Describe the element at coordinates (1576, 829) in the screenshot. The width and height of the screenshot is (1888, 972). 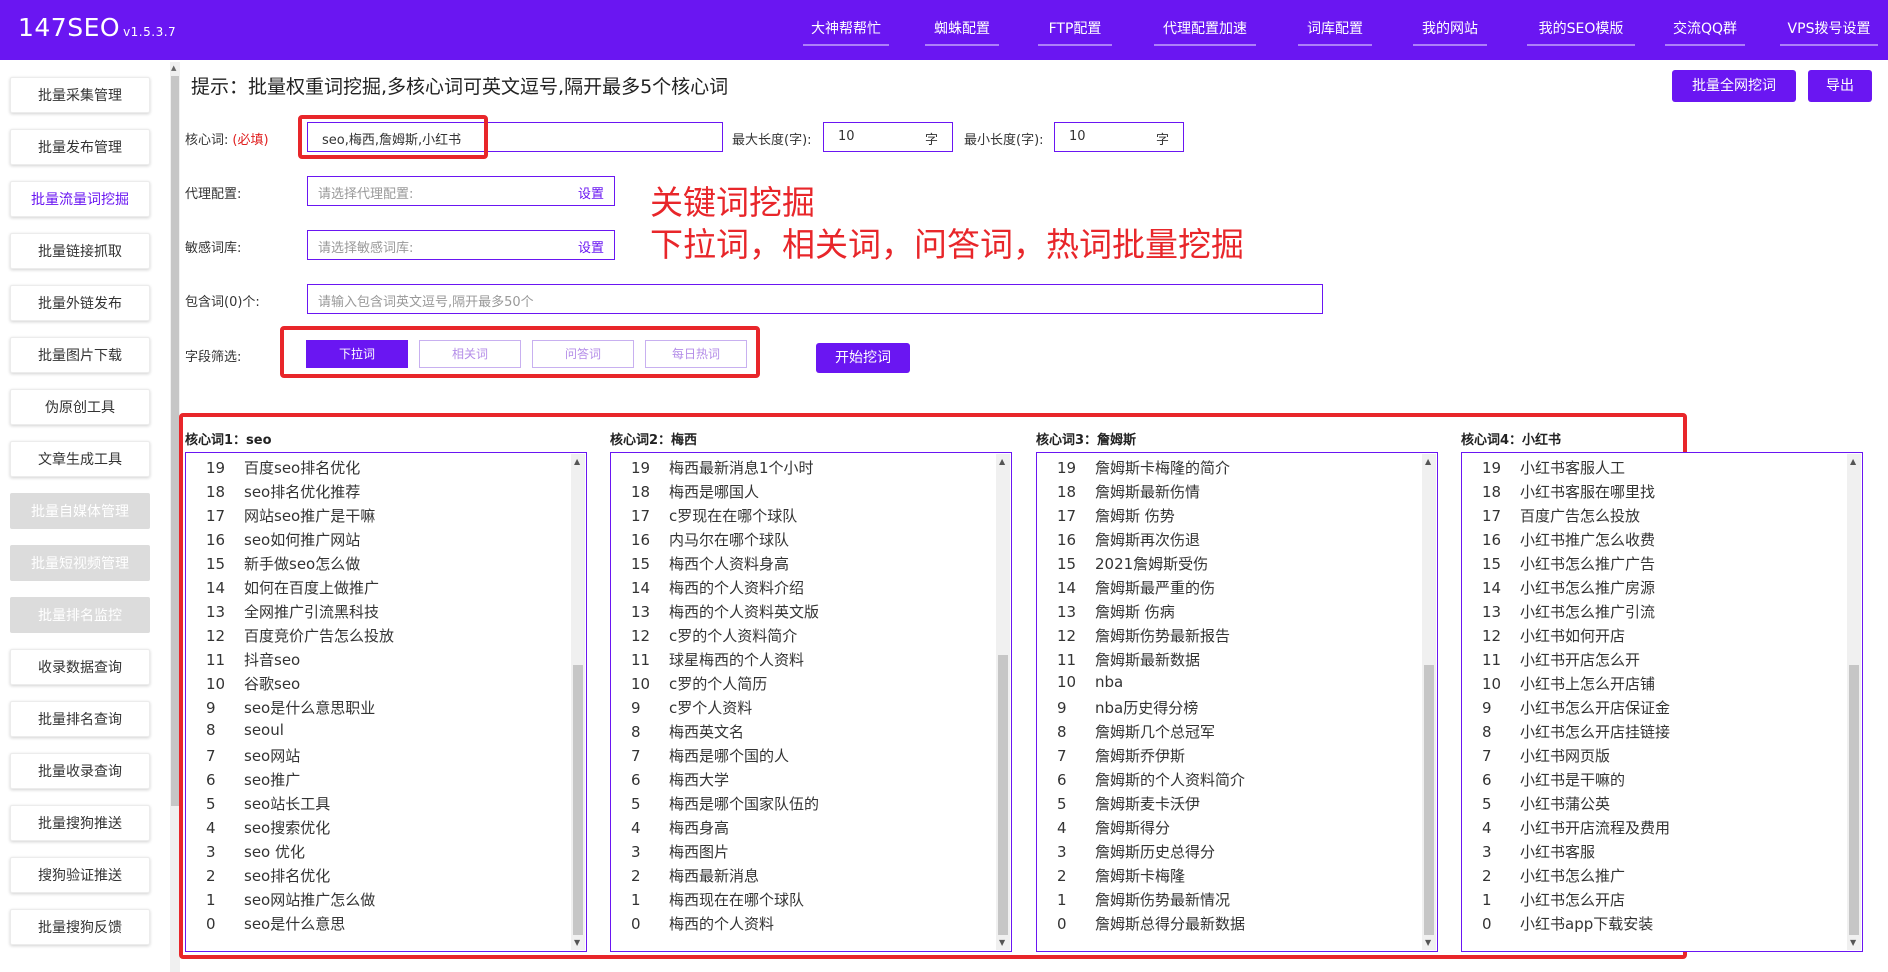
I see `list-item: 4 小红书开店流程及费用` at that location.